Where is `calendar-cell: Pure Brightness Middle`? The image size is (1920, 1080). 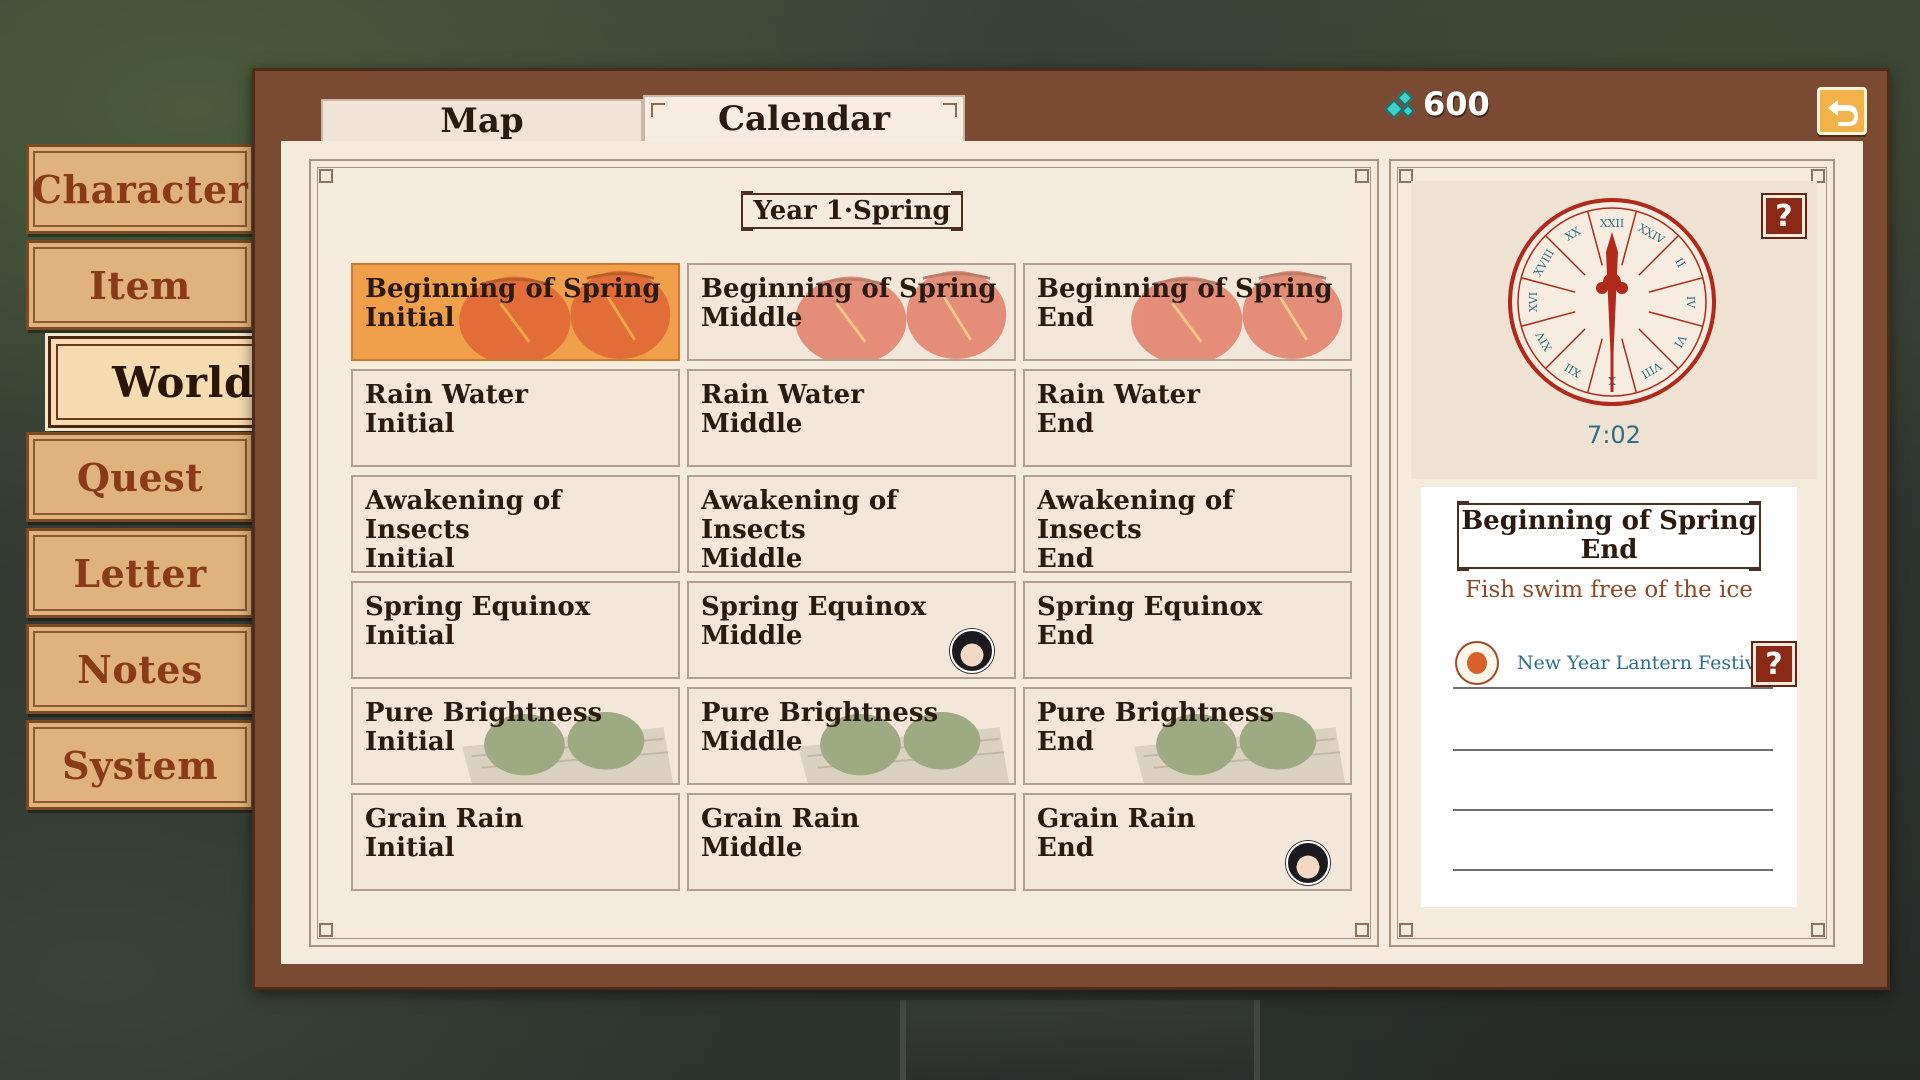
calendar-cell: Pure Brightness Middle is located at coordinates (851, 736).